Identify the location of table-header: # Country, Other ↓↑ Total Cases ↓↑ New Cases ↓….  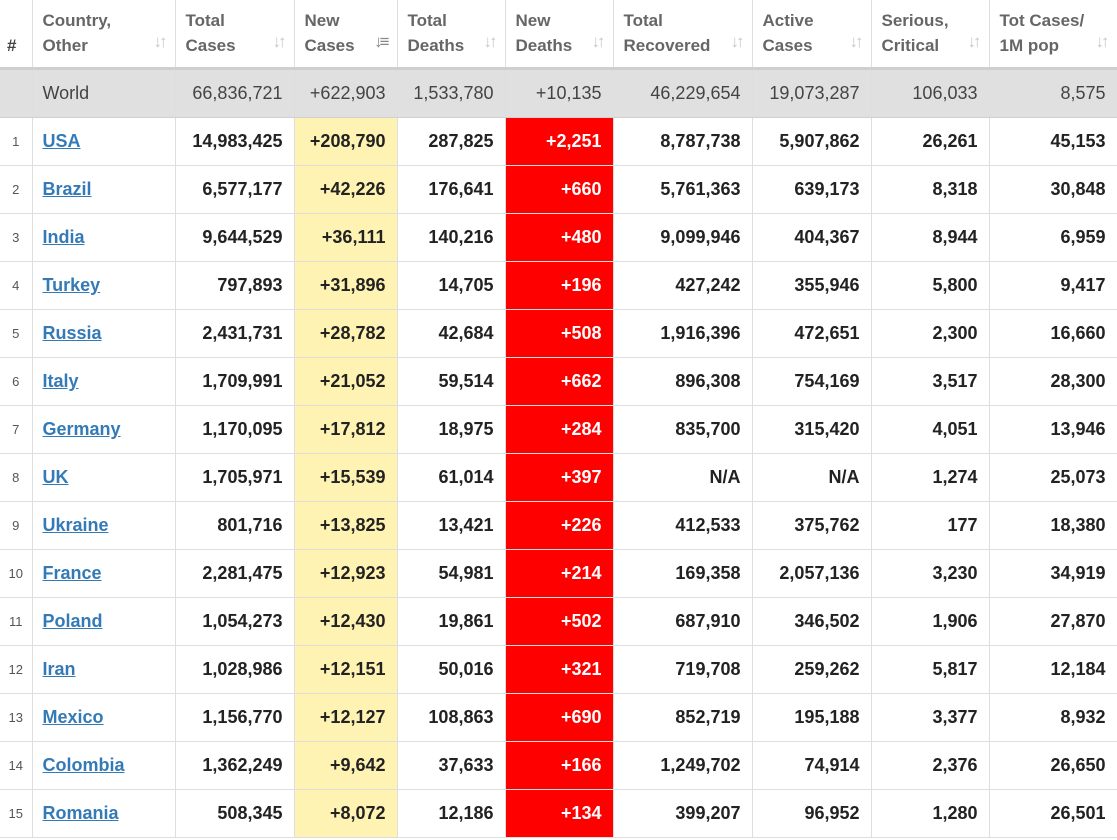
(558, 35).